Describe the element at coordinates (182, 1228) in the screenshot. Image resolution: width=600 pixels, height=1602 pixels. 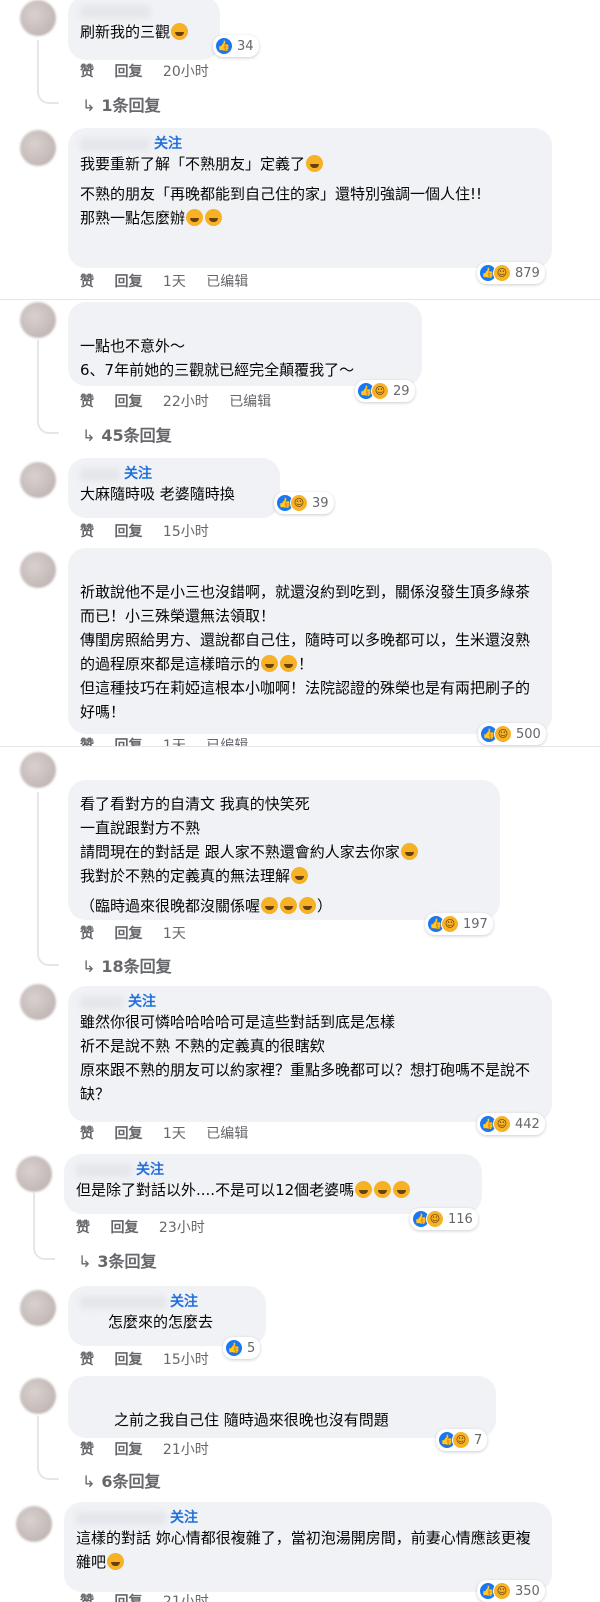
I see `comment-time: 23小时` at that location.